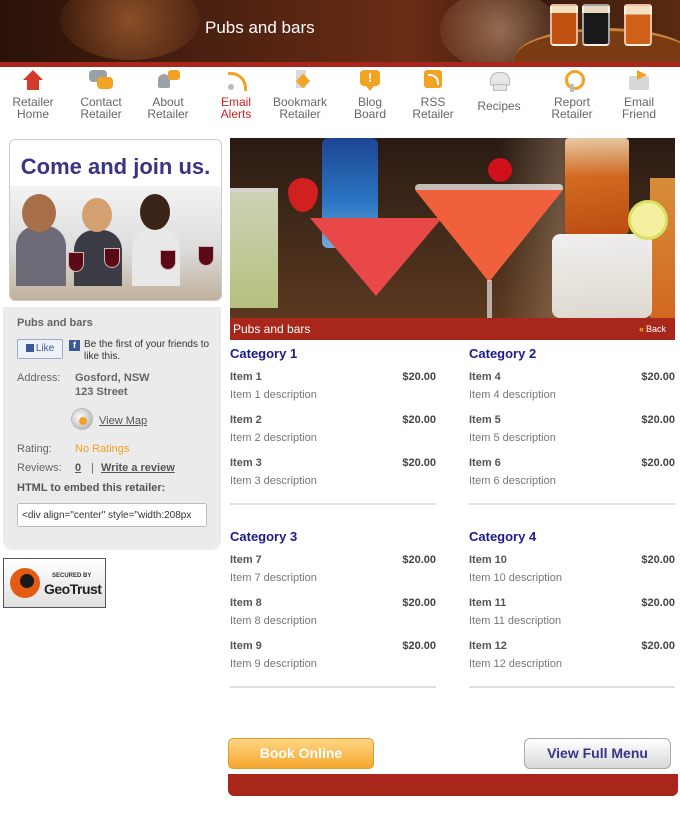 The width and height of the screenshot is (680, 820). I want to click on beer-glass, so click(596, 25).